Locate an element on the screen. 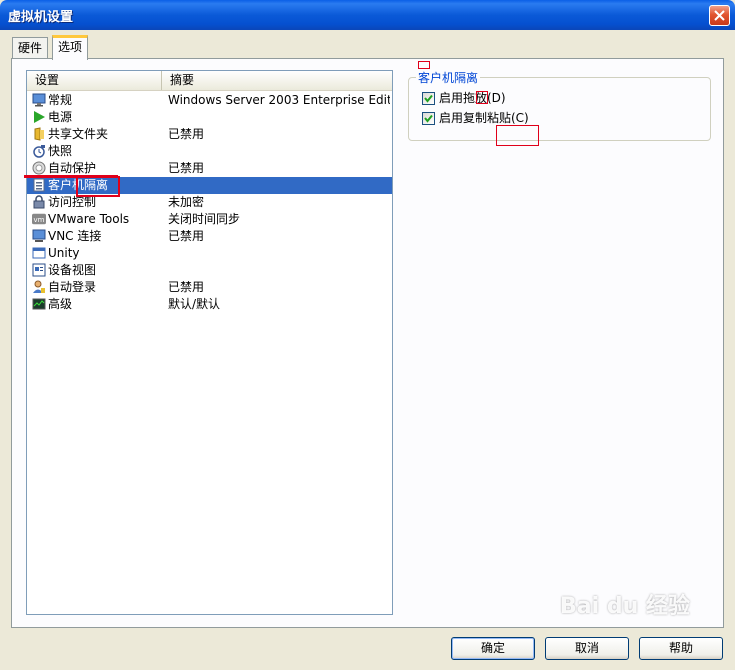 The image size is (735, 670). svg-text: vm is located at coordinates (39, 220).